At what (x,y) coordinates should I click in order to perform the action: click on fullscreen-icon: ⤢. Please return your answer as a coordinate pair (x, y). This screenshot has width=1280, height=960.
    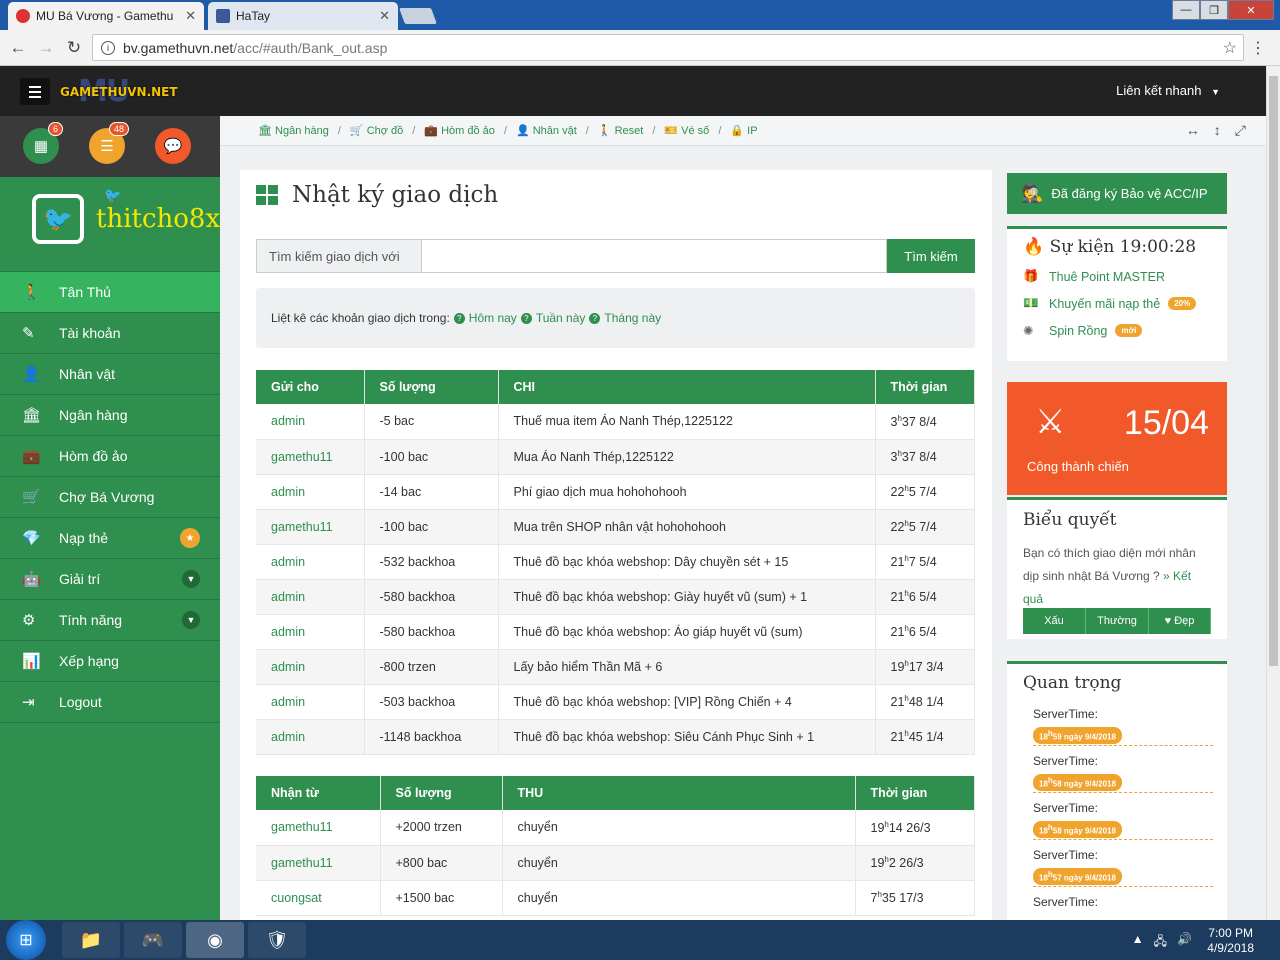
    Looking at the image, I should click on (1240, 130).